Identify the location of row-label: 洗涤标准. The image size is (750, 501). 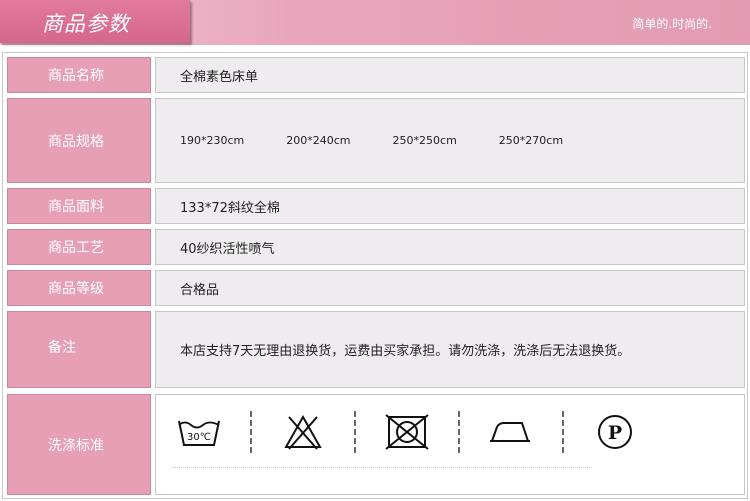
(79, 444).